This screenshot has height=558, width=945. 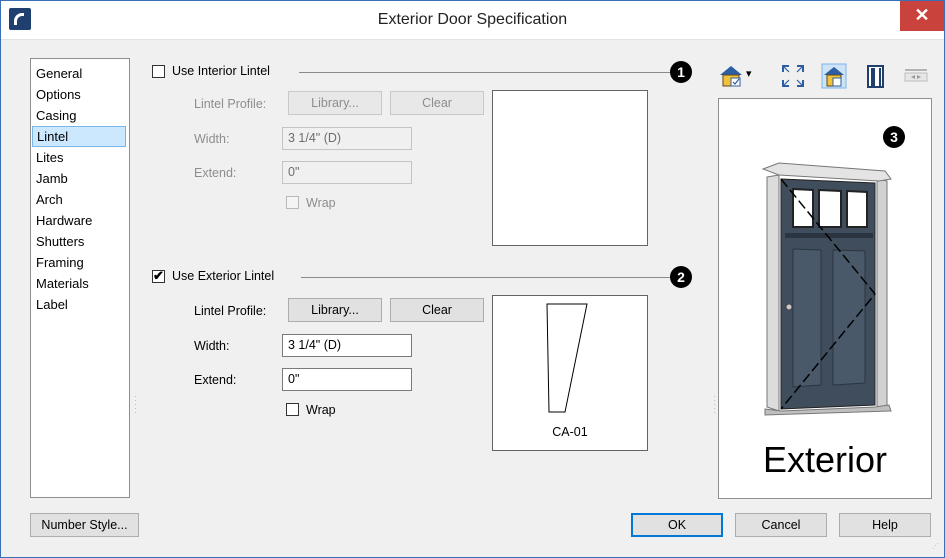 What do you see at coordinates (825, 459) in the screenshot?
I see `preview-caption: Exterior` at bounding box center [825, 459].